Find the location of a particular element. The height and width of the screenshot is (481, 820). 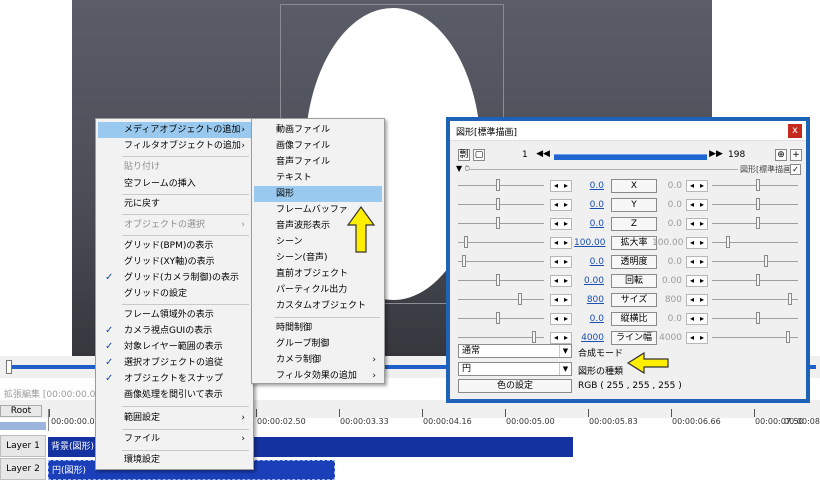

submenu-previous-object: 直前オブジェクト is located at coordinates (318, 274).